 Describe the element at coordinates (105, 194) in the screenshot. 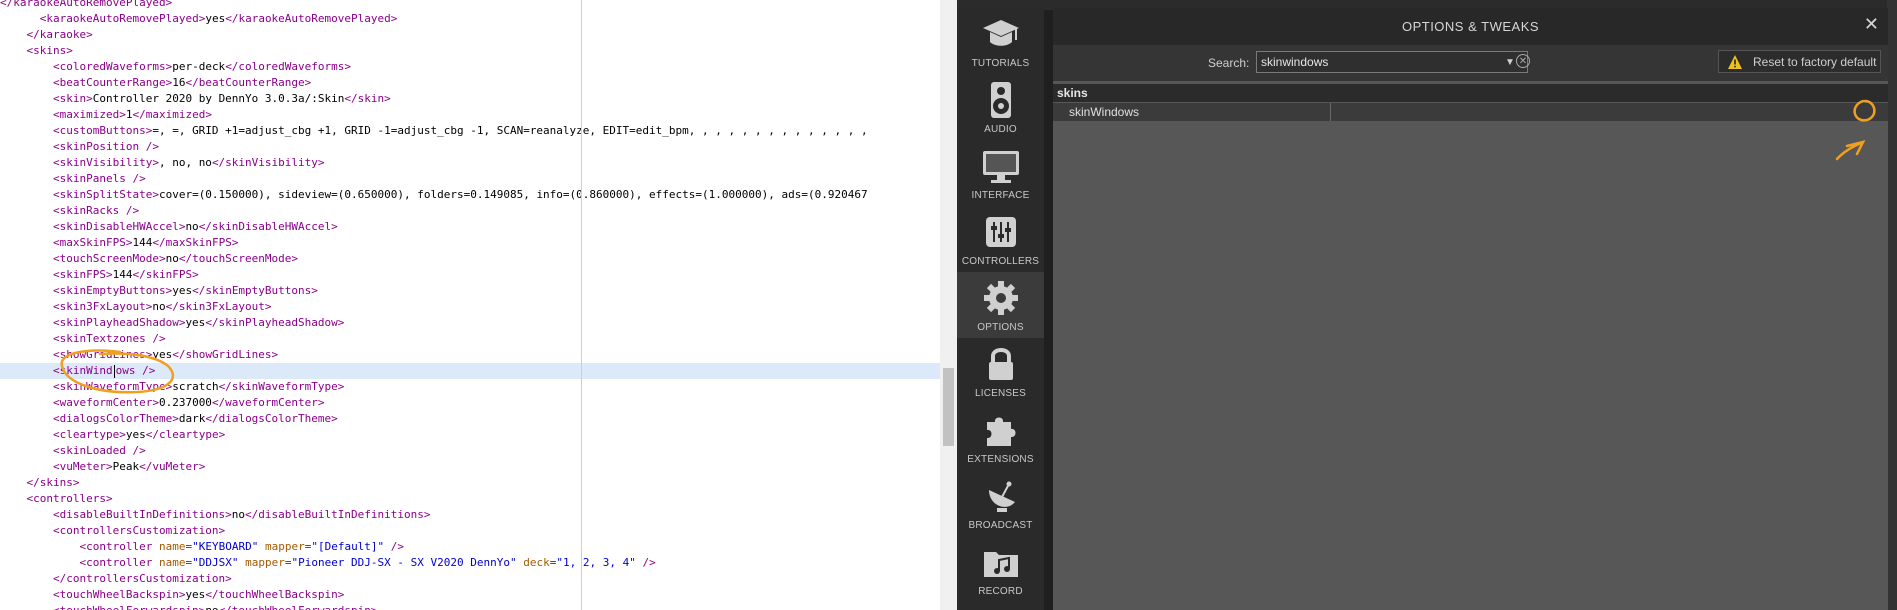

I see `xml-tag: <skinSplitState>` at that location.